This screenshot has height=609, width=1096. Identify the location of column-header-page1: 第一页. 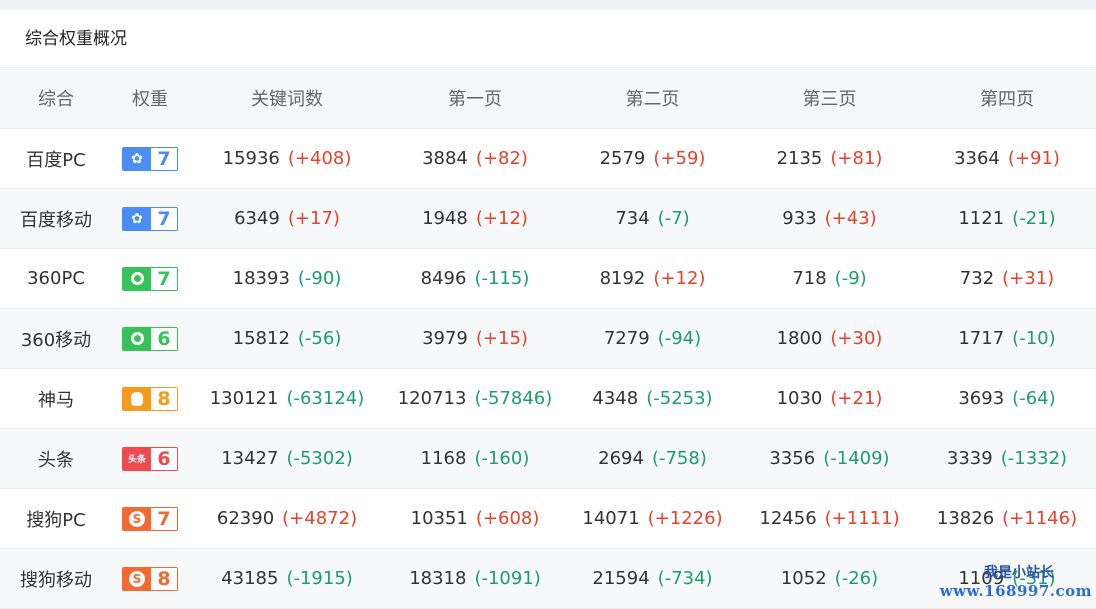
(475, 98).